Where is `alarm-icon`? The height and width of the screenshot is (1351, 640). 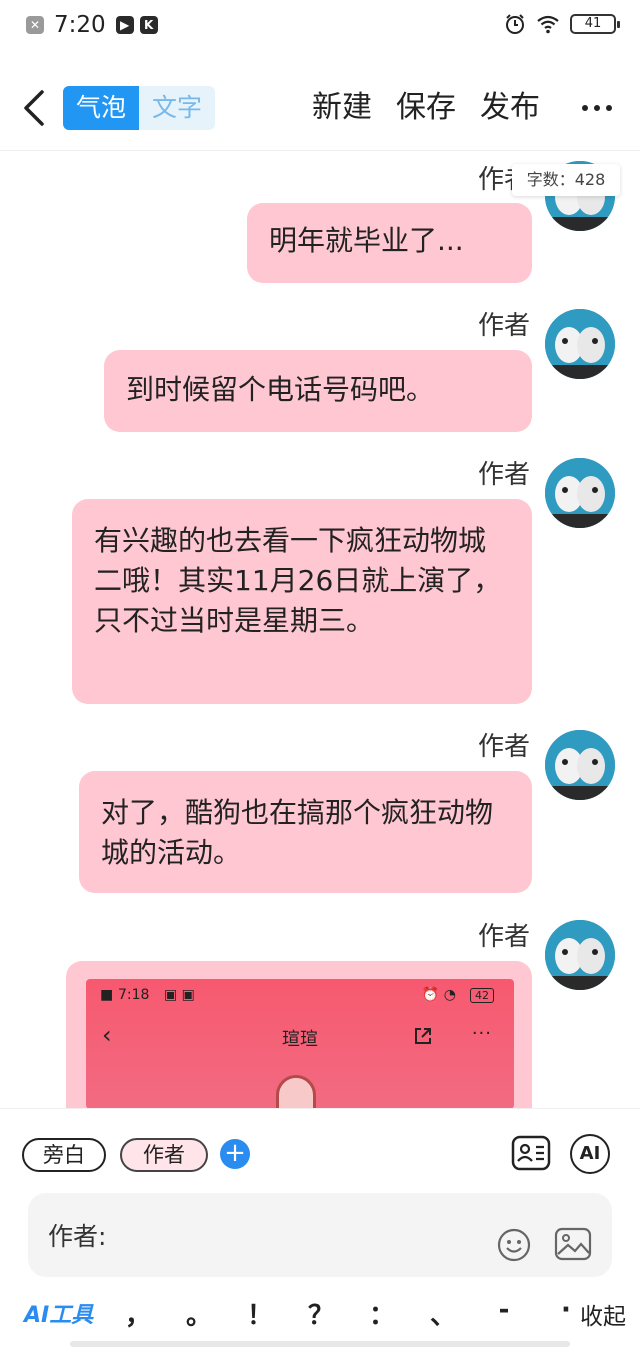
alarm-icon is located at coordinates (515, 24).